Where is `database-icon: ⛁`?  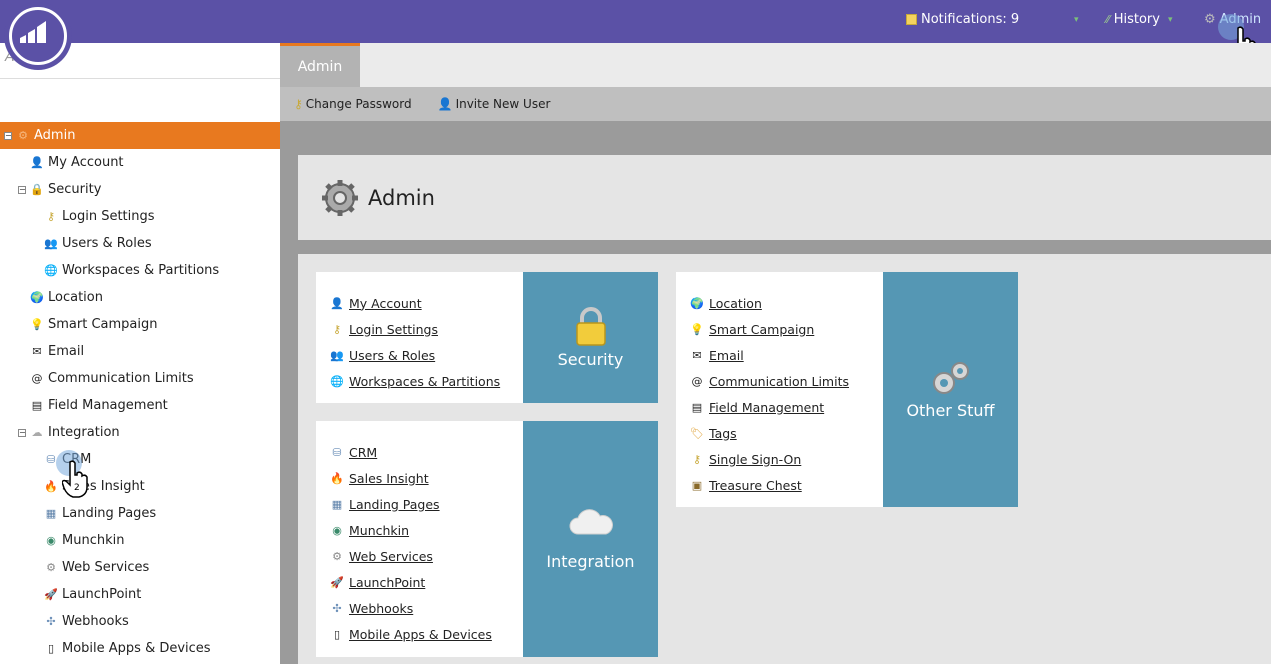 database-icon: ⛁ is located at coordinates (337, 452).